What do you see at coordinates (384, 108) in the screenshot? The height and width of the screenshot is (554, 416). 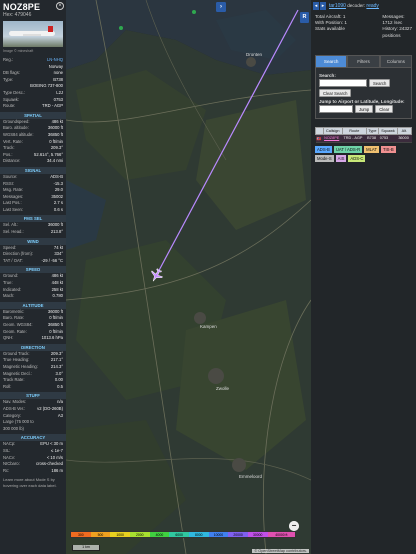 I see `clear-button: Clear` at bounding box center [384, 108].